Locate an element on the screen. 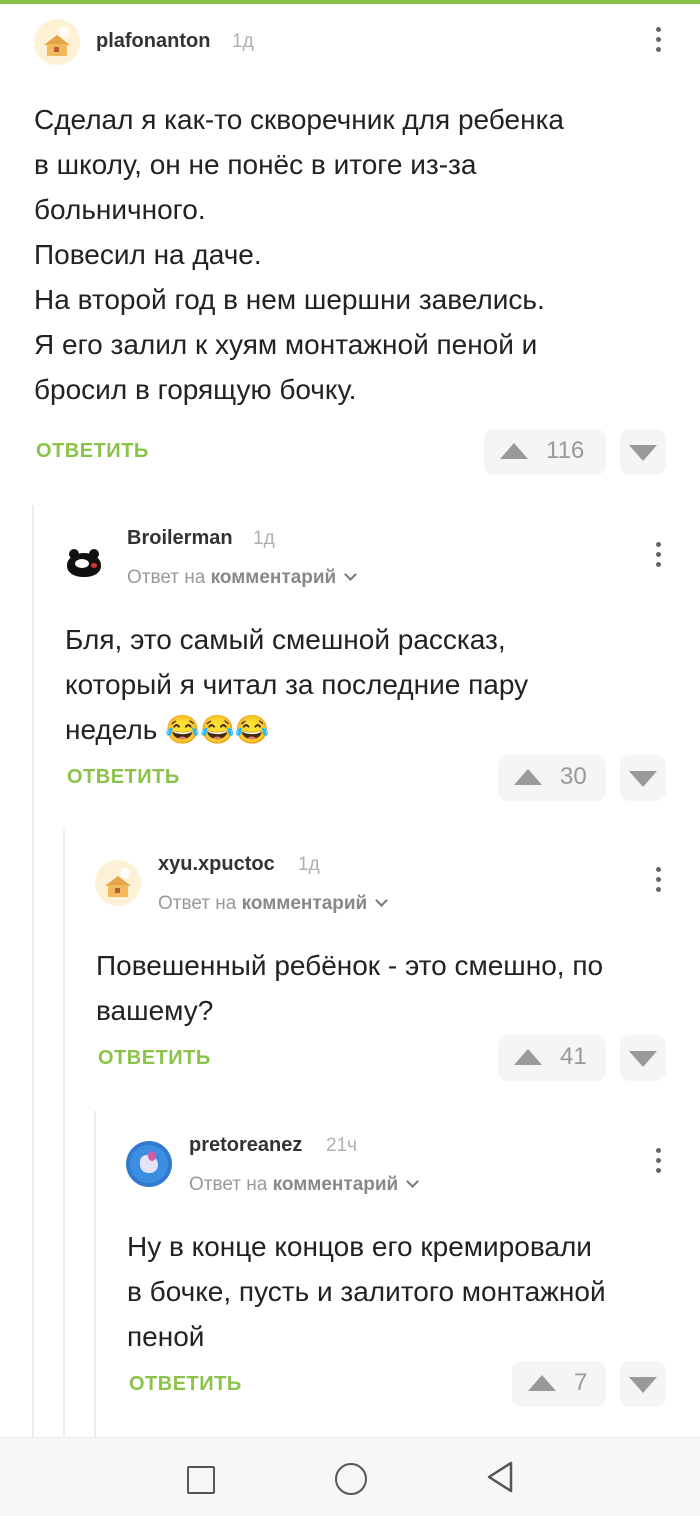  username: xyu.xpuctoc is located at coordinates (216, 864).